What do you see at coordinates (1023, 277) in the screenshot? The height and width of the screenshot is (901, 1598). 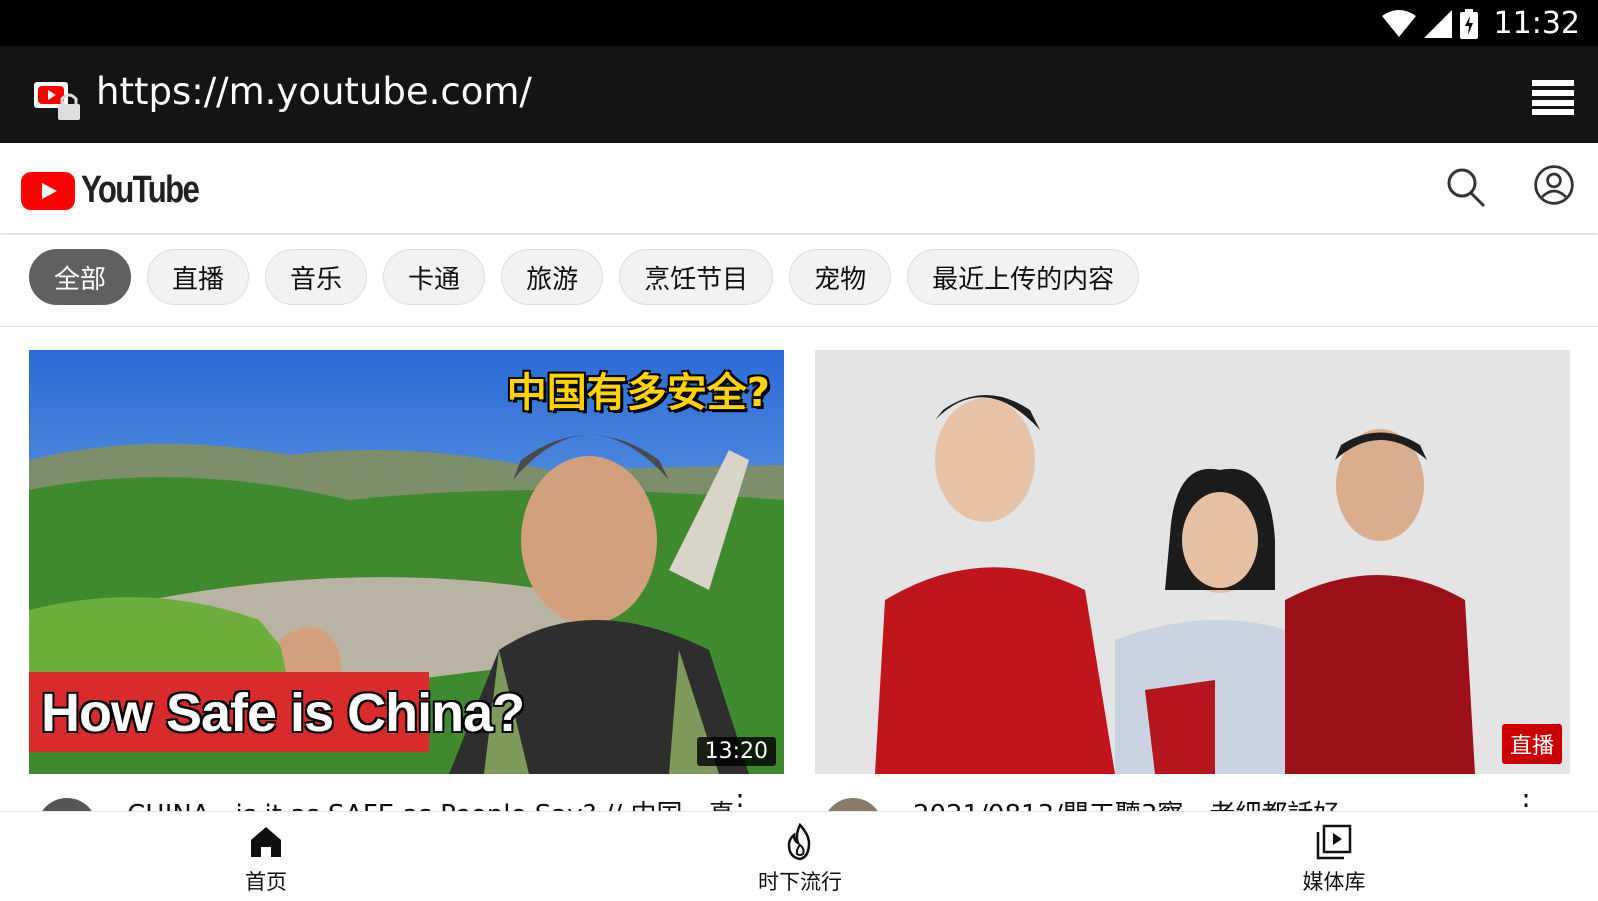 I see `chip-recently-uploaded: 最近上传的内容` at bounding box center [1023, 277].